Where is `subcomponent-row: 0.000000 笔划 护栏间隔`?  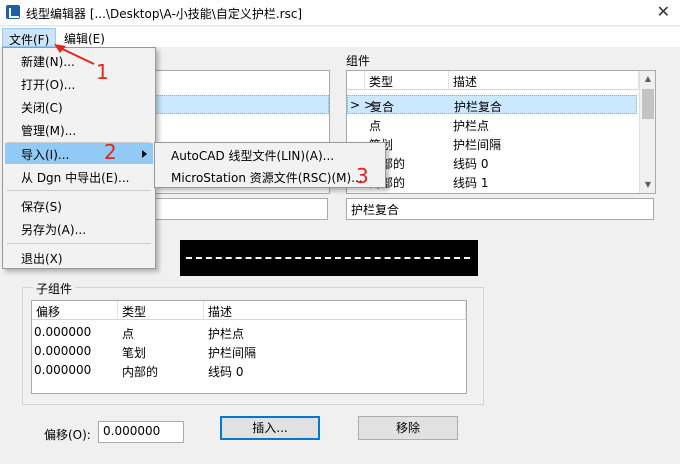
subcomponent-row: 0.000000 笔划 护栏间隔 is located at coordinates (249, 351).